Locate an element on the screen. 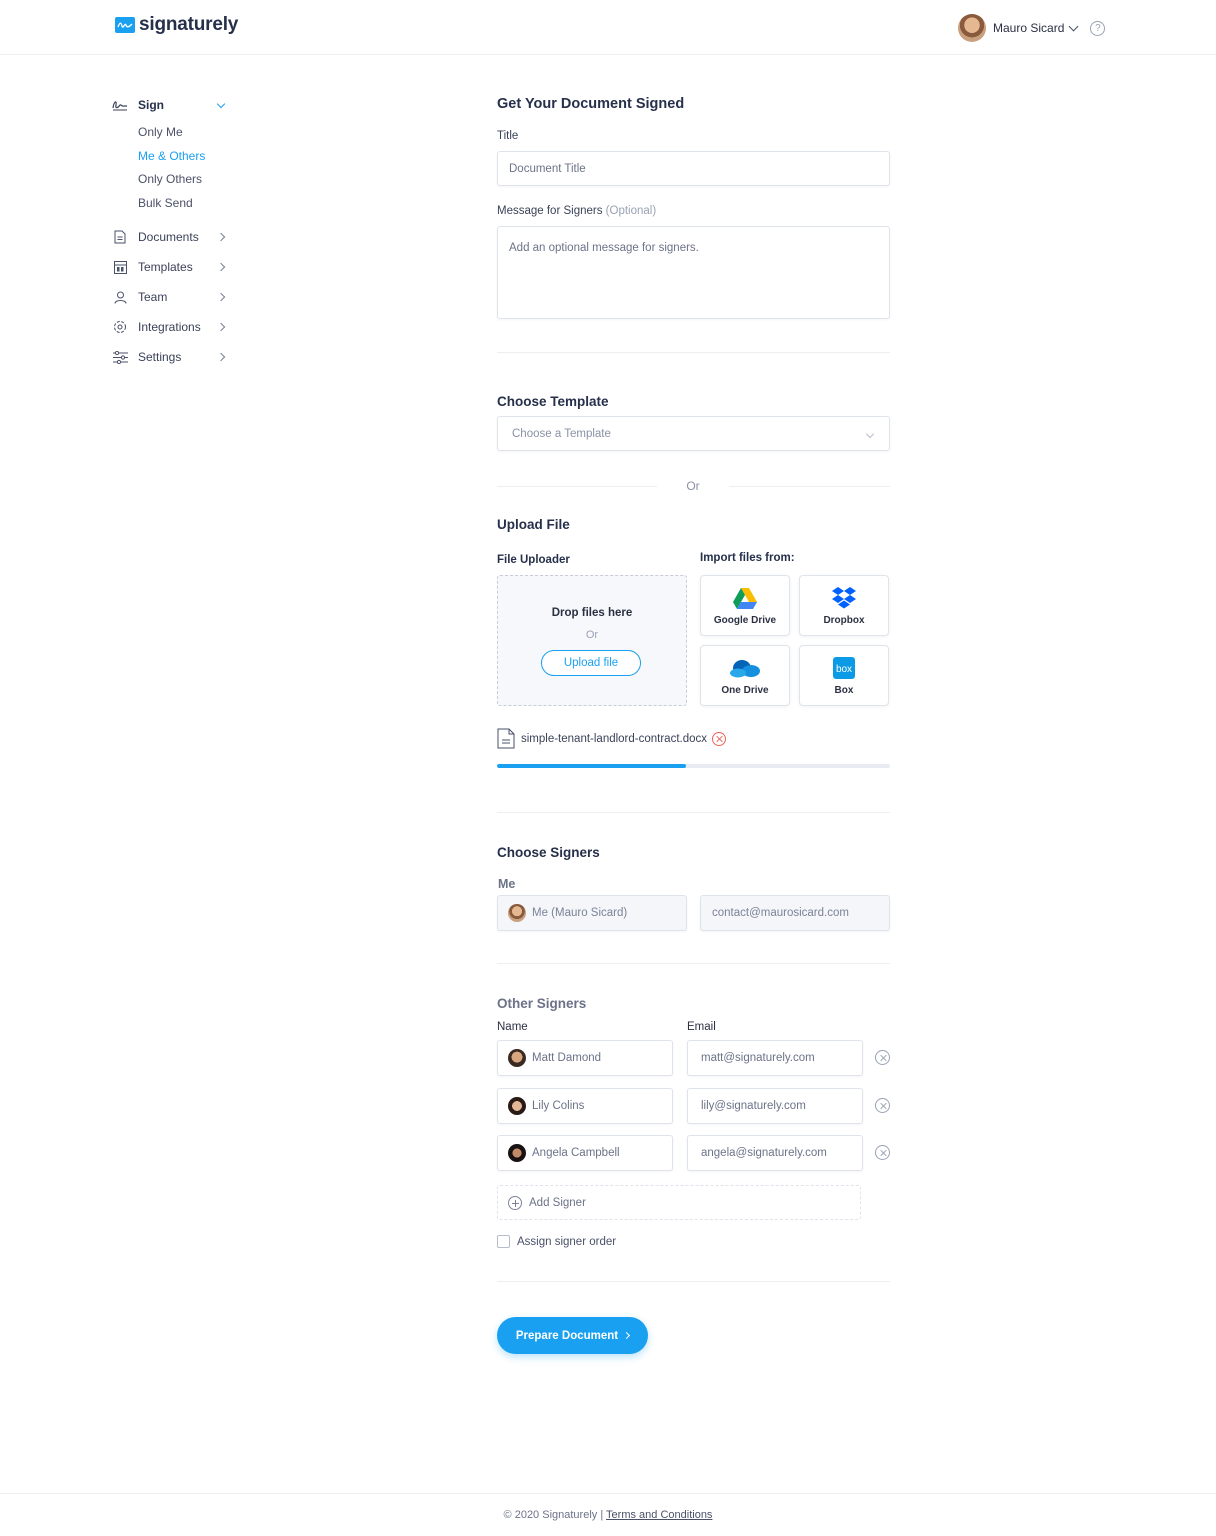 Image resolution: width=1216 pixels, height=1536 pixels. help-icon: ? is located at coordinates (1098, 28).